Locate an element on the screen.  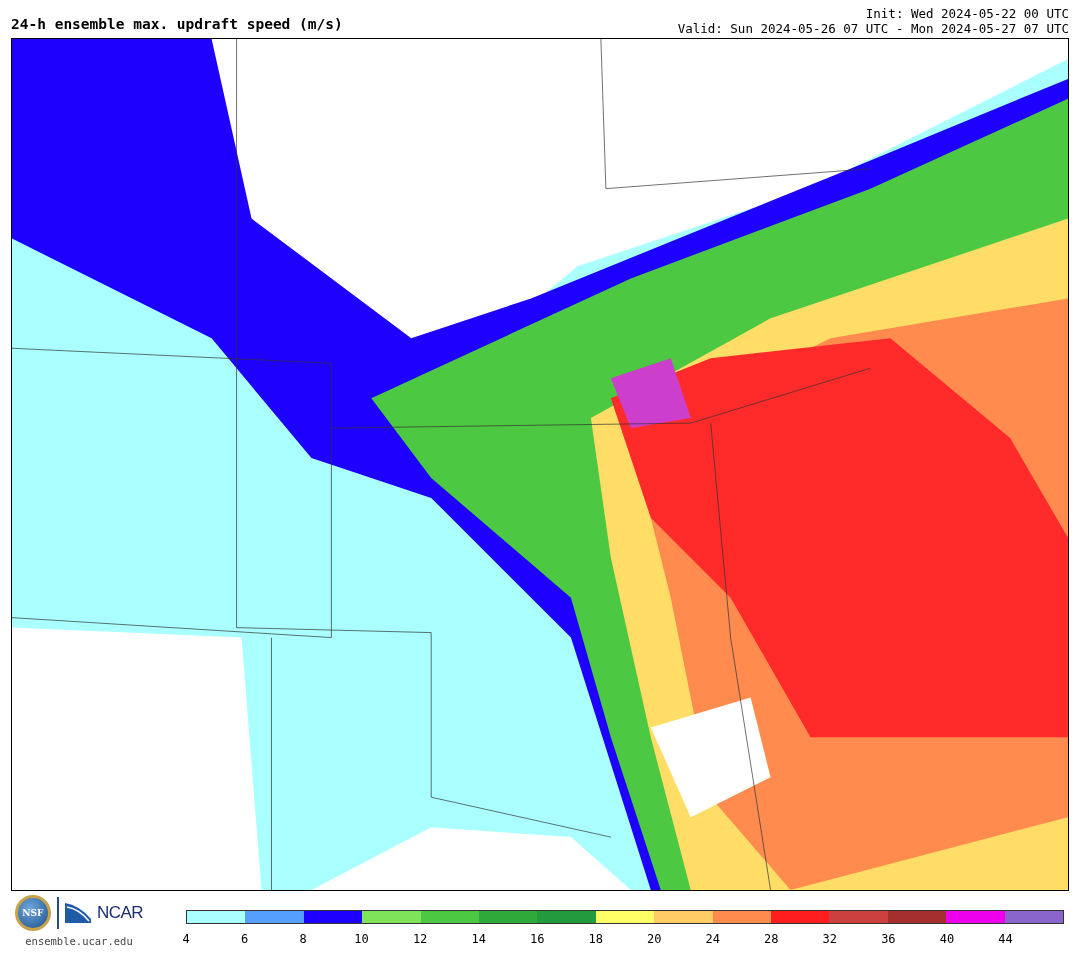
tick-label: 8 is located at coordinates (303, 939).